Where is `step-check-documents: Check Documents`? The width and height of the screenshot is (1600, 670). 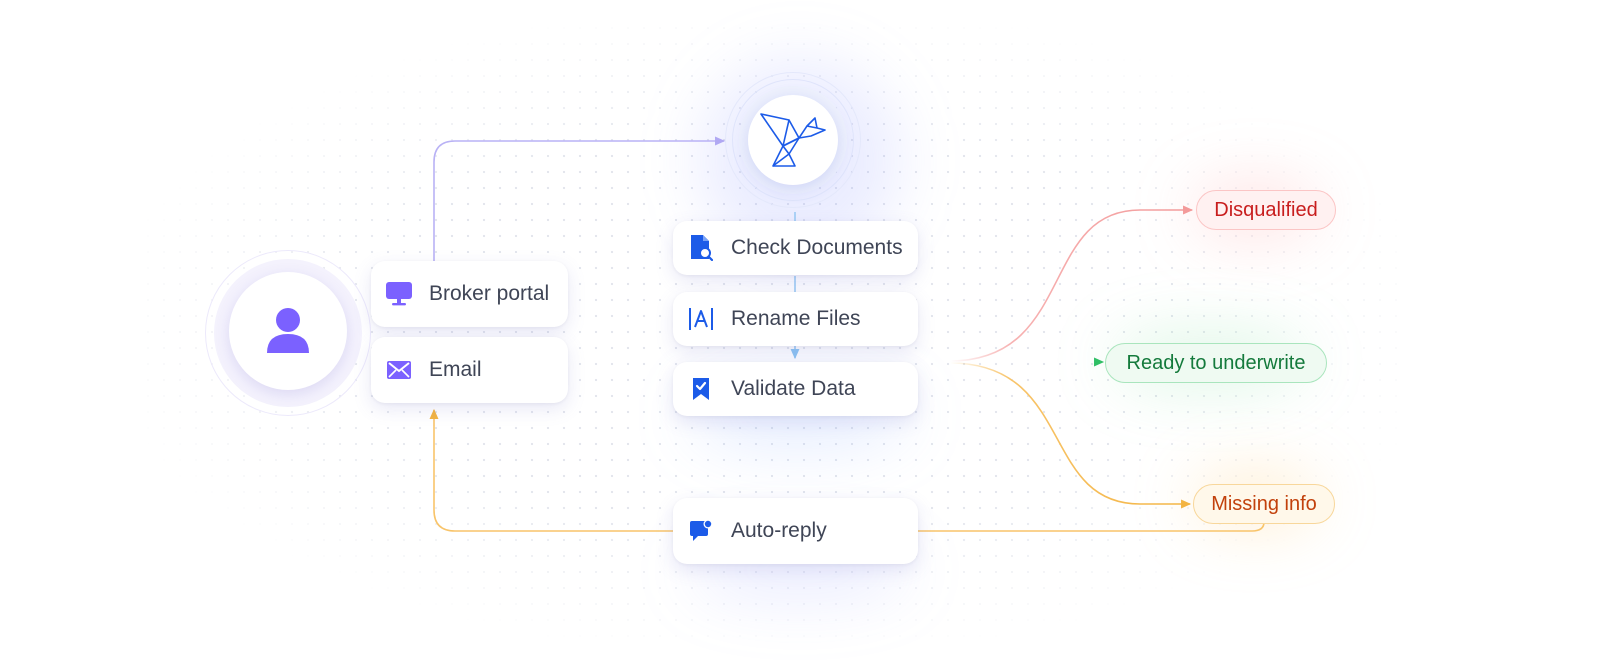 step-check-documents: Check Documents is located at coordinates (795, 248).